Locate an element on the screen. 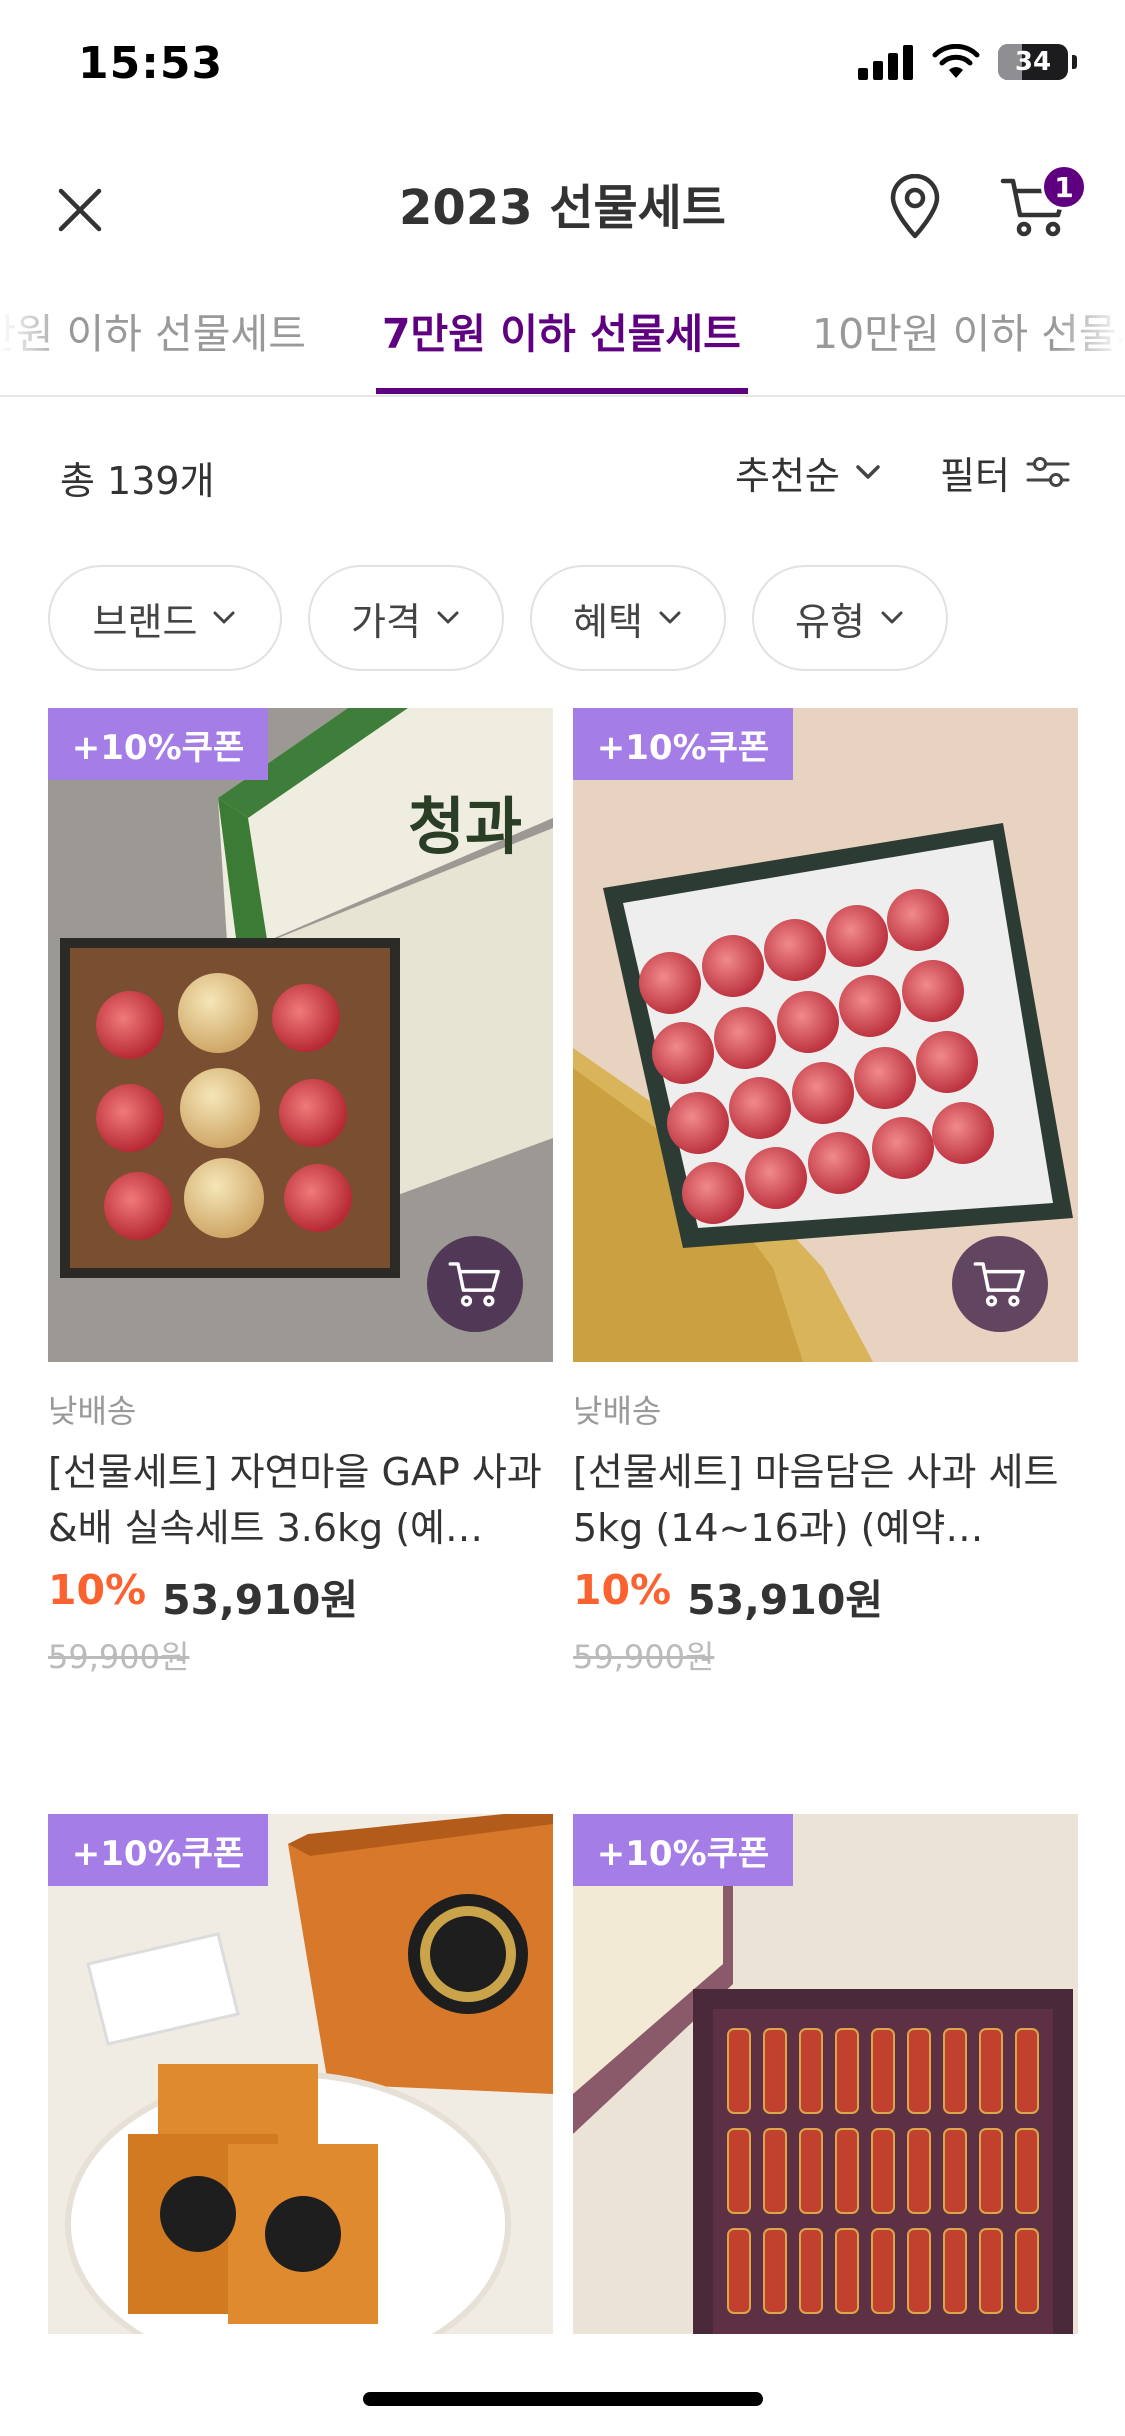 This screenshot has height=2436, width=1125. battery-cap is located at coordinates (1074, 62).